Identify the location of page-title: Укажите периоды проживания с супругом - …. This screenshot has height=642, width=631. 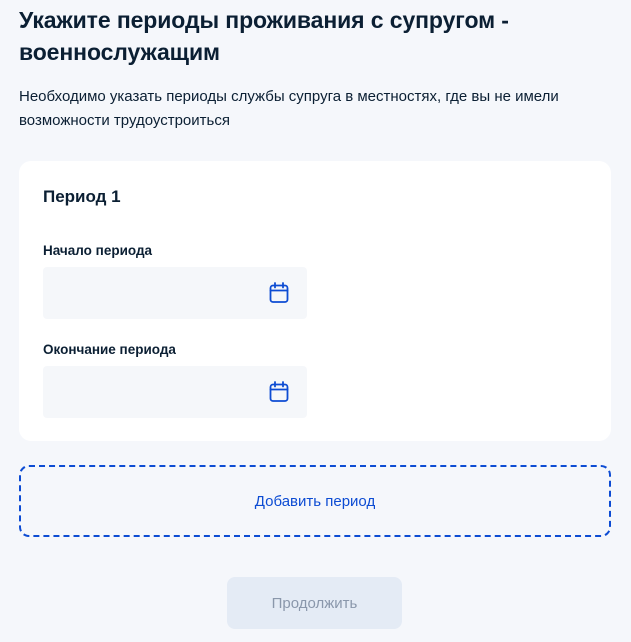
(264, 36).